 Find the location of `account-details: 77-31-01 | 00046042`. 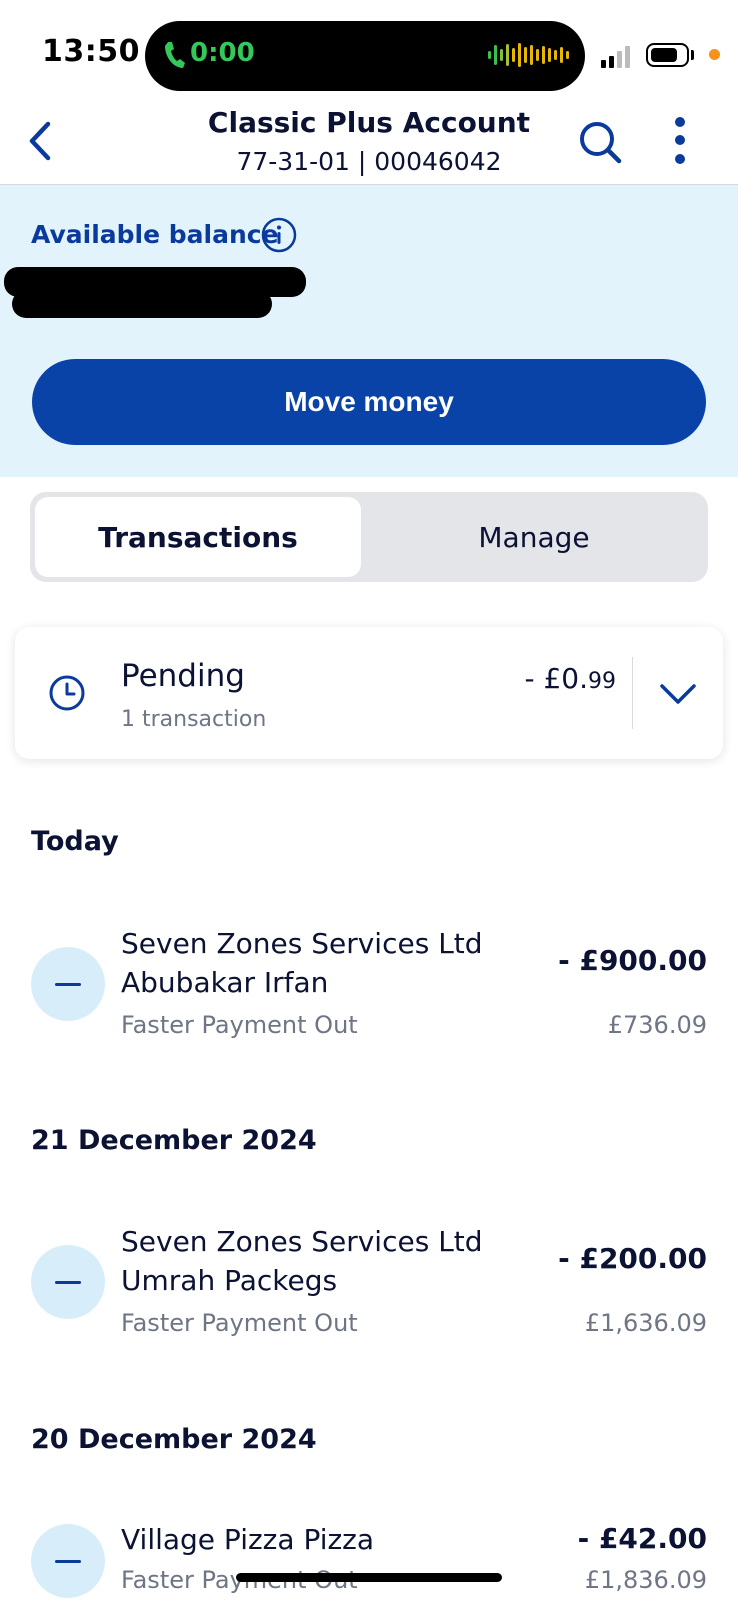

account-details: 77-31-01 | 00046042 is located at coordinates (369, 161).